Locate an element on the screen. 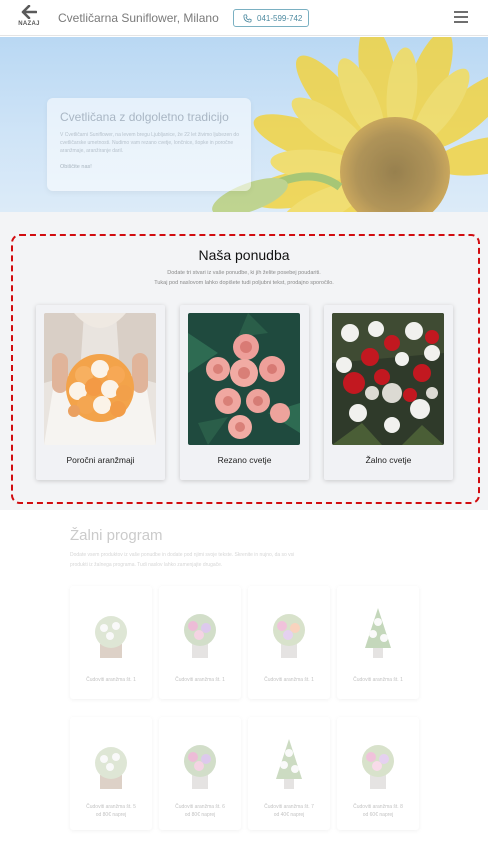  wedding-bouquet-image is located at coordinates (100, 379).